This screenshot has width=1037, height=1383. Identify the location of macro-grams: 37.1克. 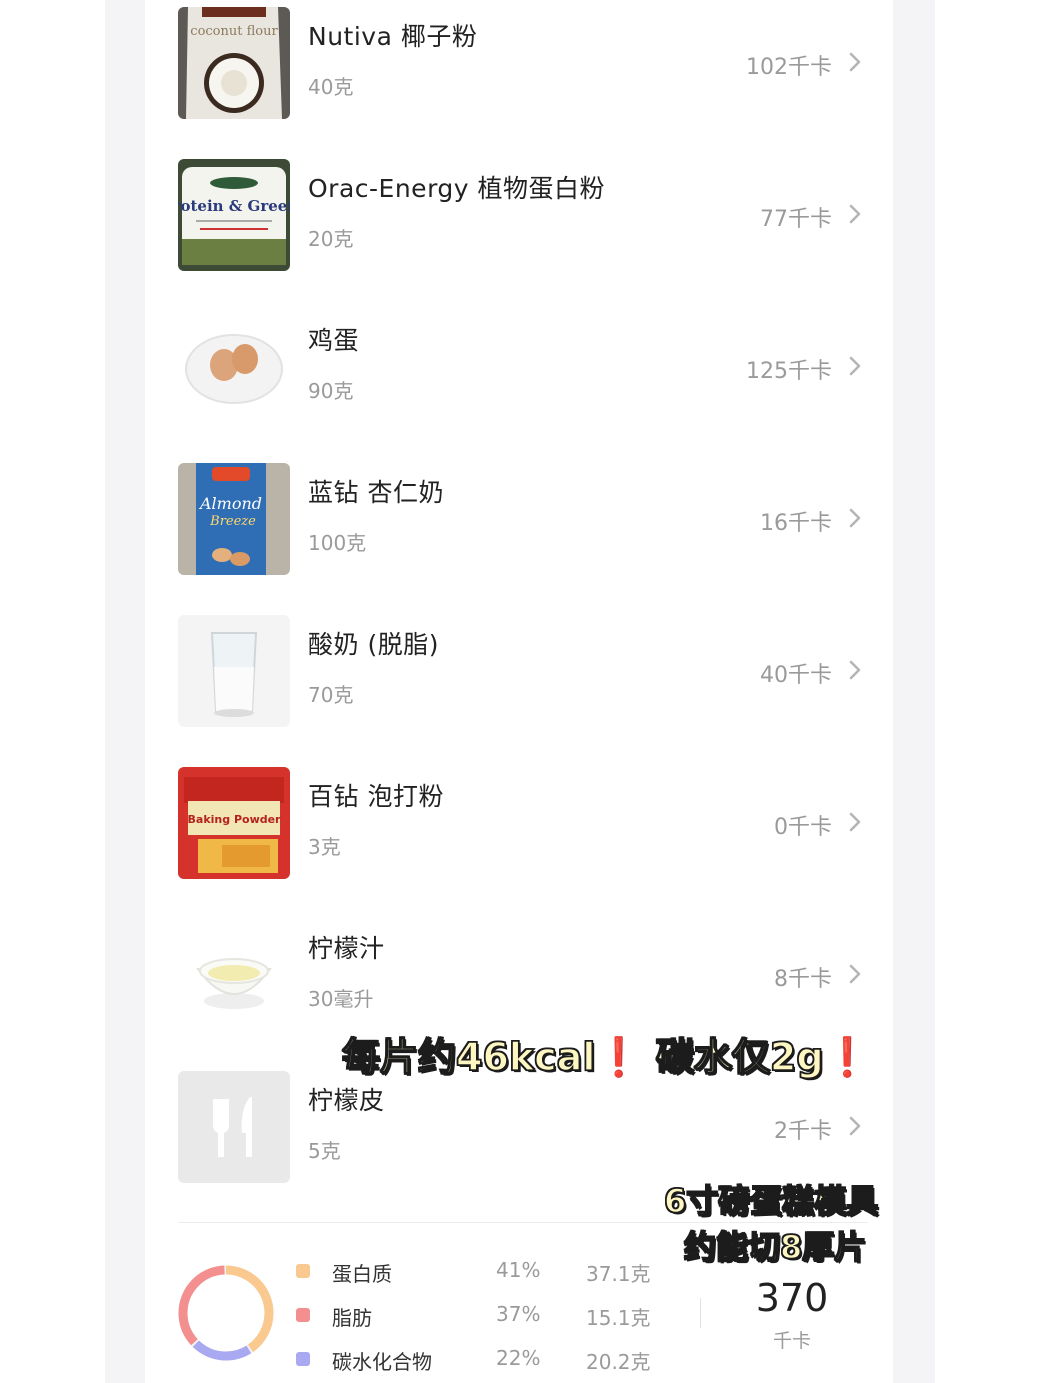
(618, 1274).